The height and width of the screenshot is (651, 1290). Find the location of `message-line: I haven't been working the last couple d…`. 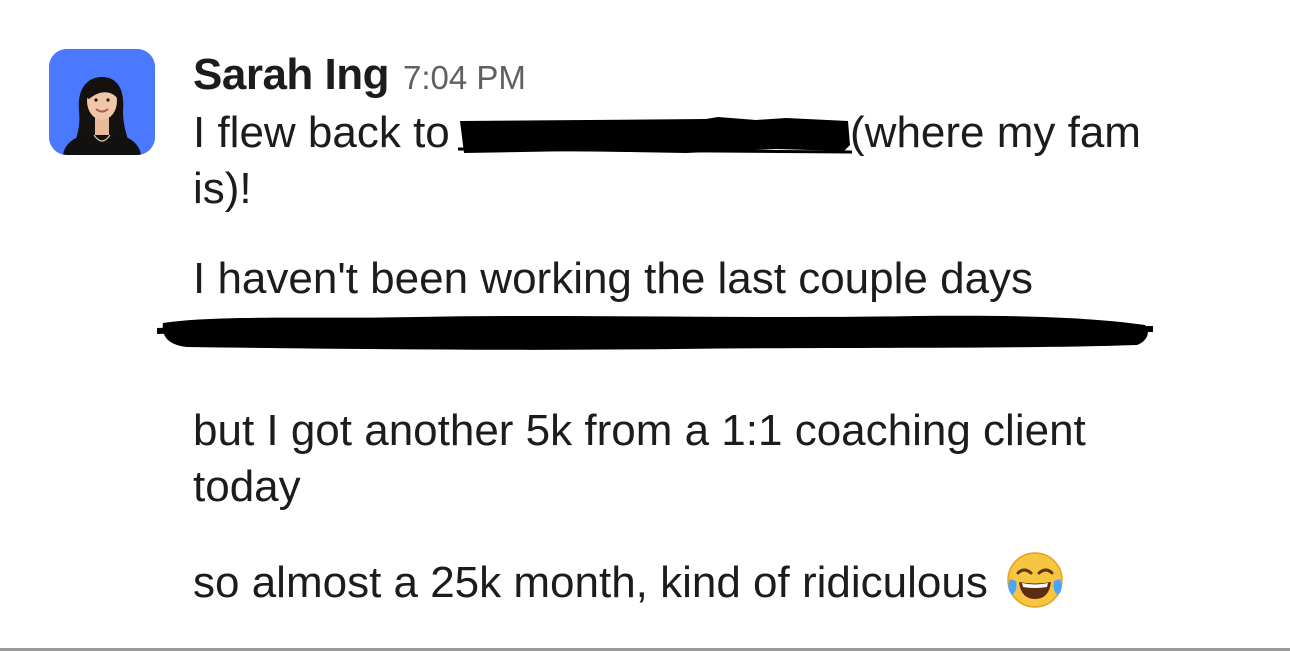

message-line: I haven't been working the last couple d… is located at coordinates (613, 278).